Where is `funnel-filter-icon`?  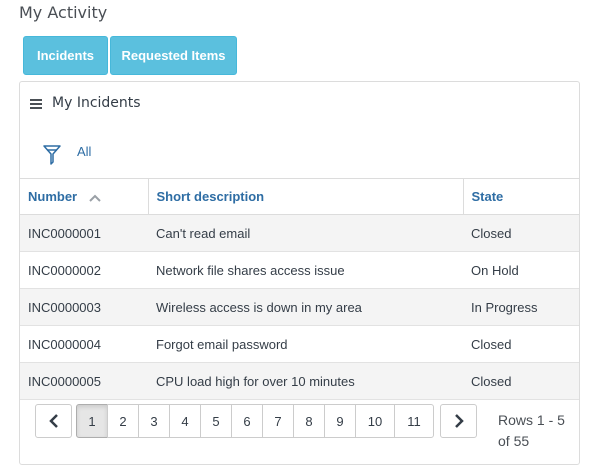
funnel-filter-icon is located at coordinates (52, 155).